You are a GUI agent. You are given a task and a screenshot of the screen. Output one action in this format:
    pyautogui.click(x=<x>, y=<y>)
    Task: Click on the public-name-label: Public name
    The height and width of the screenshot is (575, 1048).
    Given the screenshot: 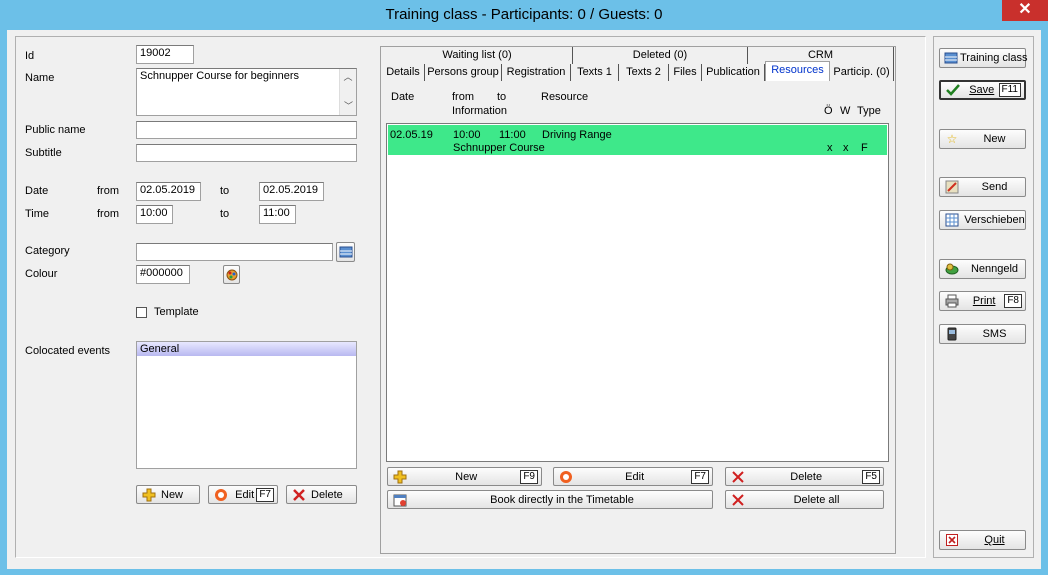 What is the action you would take?
    pyautogui.click(x=55, y=130)
    